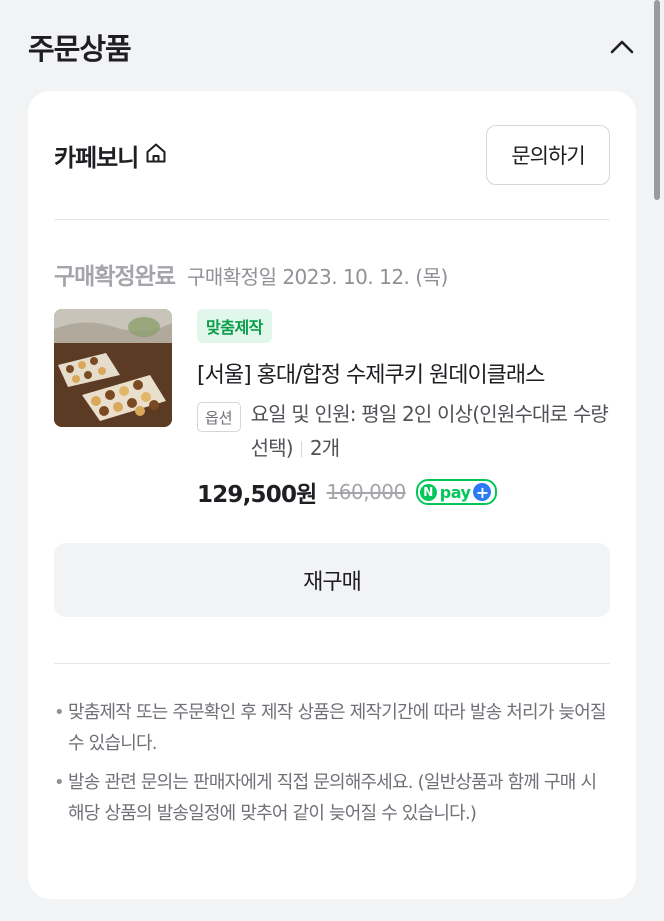  Describe the element at coordinates (332, 155) in the screenshot. I see `seller-row: 카페보니 문의하기` at that location.